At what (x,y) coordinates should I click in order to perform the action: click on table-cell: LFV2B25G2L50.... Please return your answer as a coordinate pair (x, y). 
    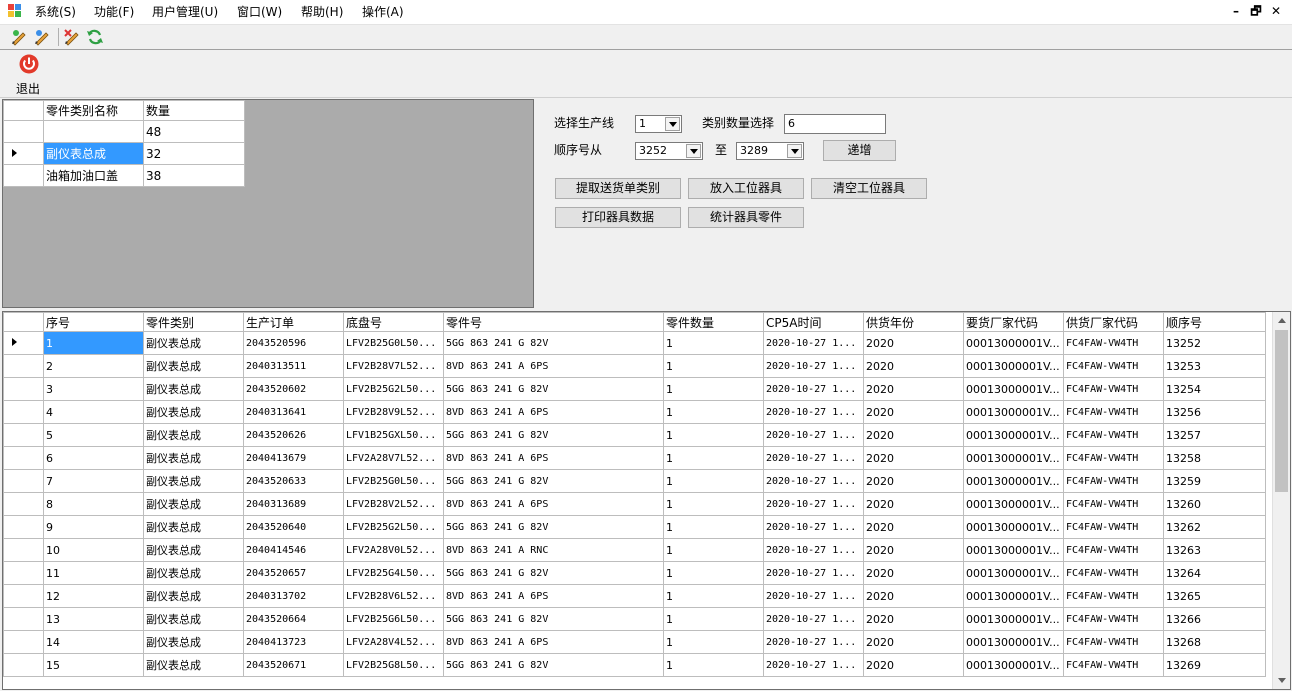
    Looking at the image, I should click on (393, 527).